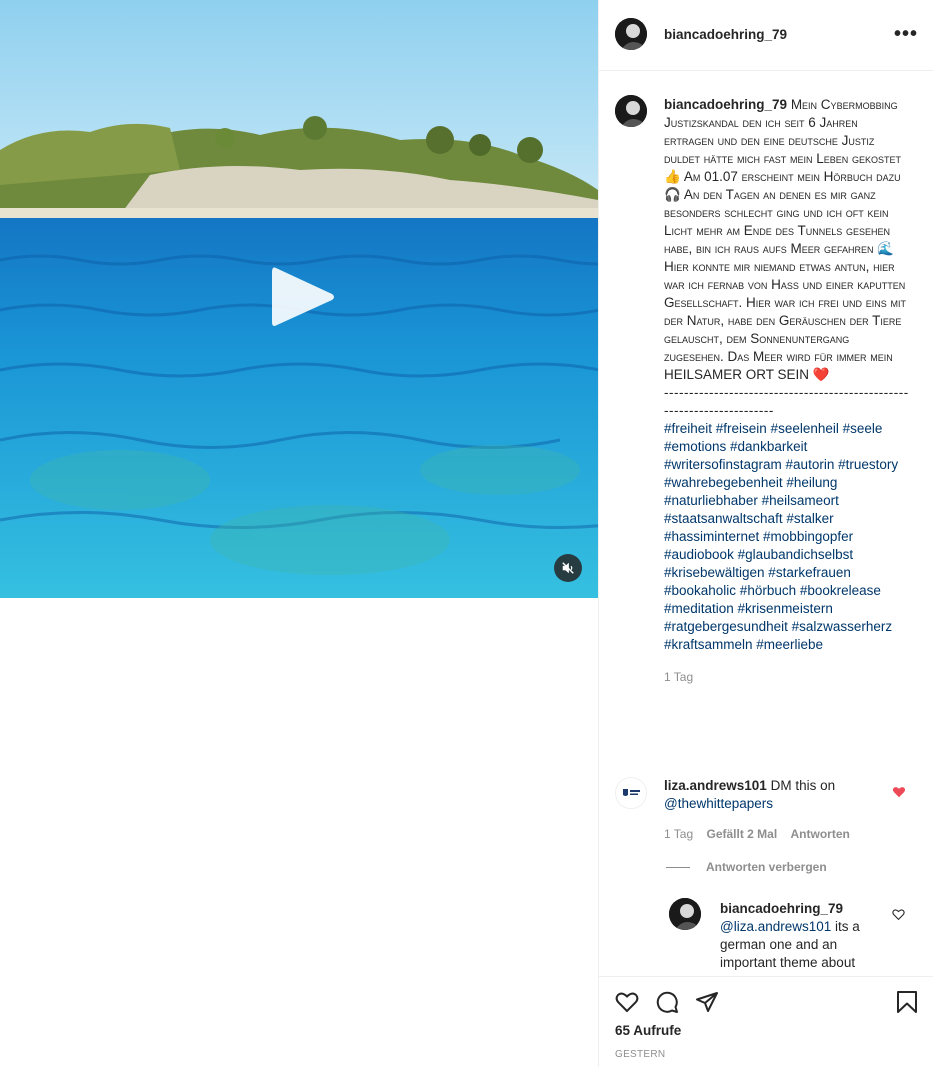 This screenshot has width=933, height=1068. I want to click on view-count: 65 Aufrufe, so click(648, 1030).